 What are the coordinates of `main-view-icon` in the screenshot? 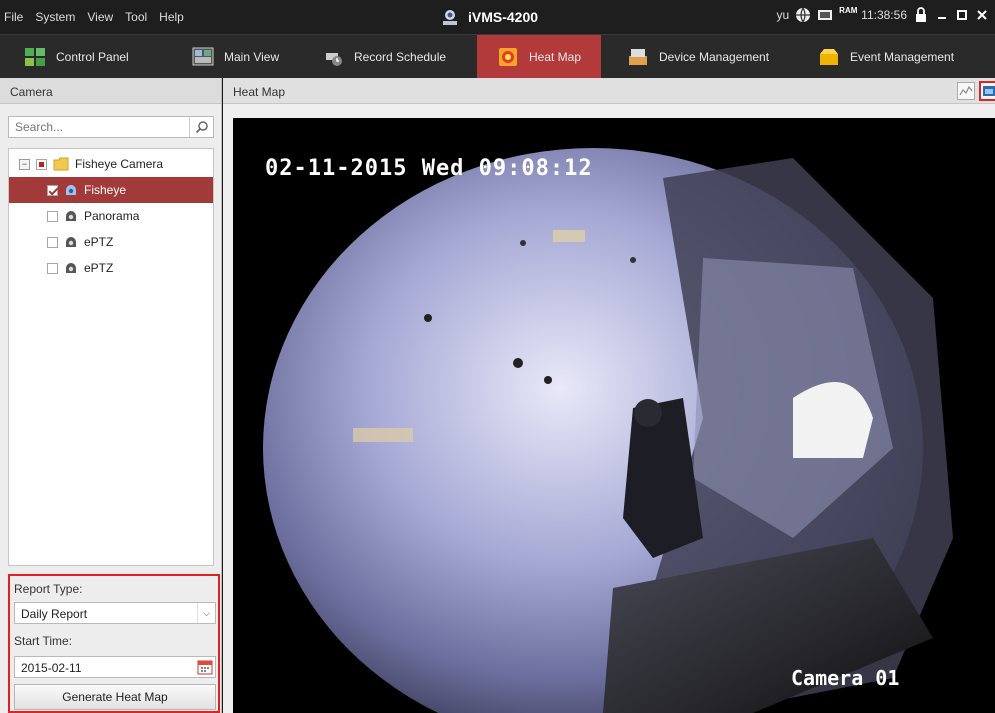 It's located at (203, 56).